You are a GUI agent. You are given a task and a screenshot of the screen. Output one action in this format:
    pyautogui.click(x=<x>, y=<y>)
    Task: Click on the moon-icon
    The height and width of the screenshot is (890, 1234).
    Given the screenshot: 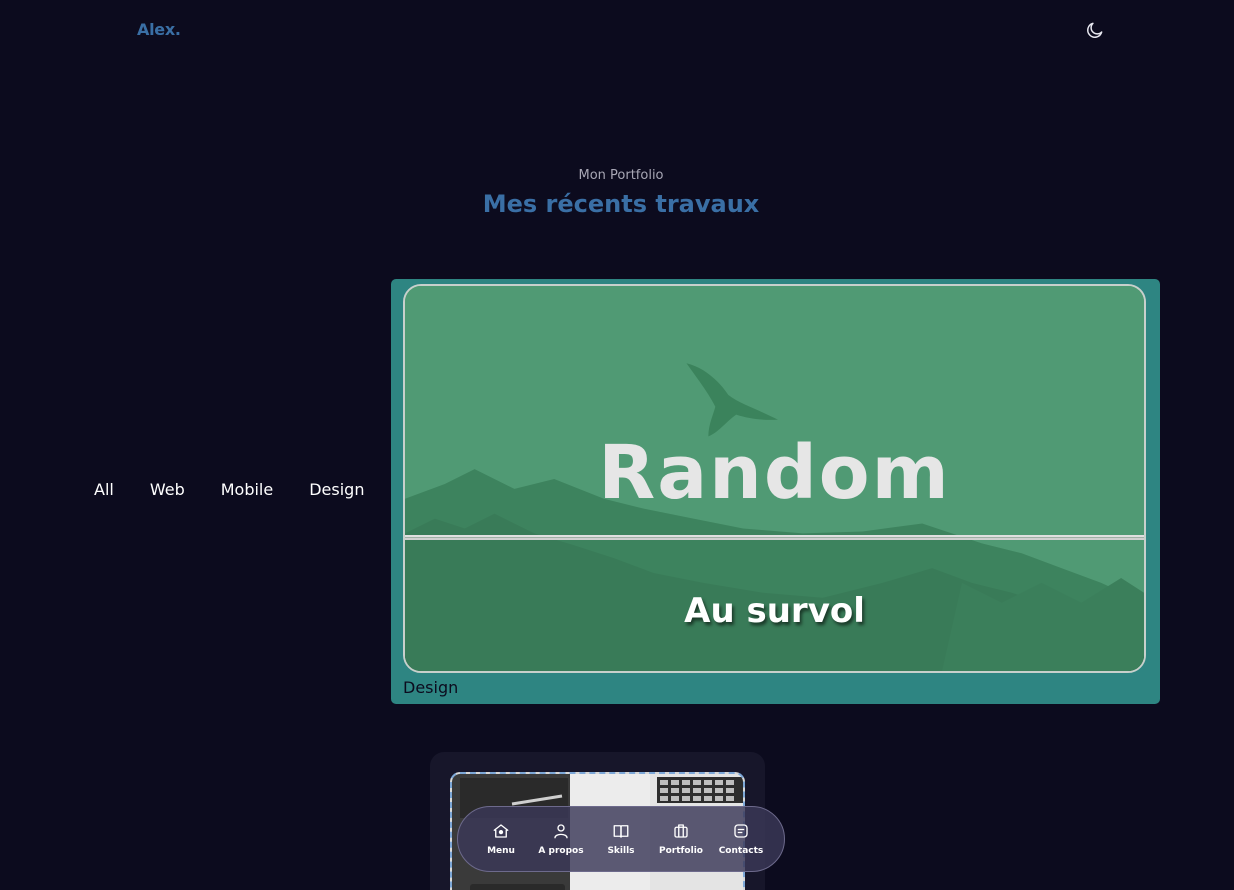 What is the action you would take?
    pyautogui.click(x=1095, y=30)
    